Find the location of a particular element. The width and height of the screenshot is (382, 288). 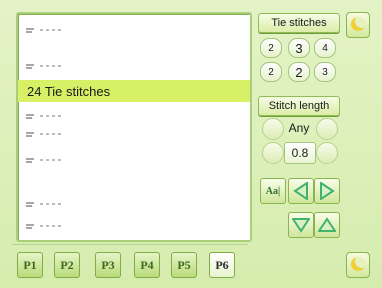

arrow-up-icon is located at coordinates (327, 224).